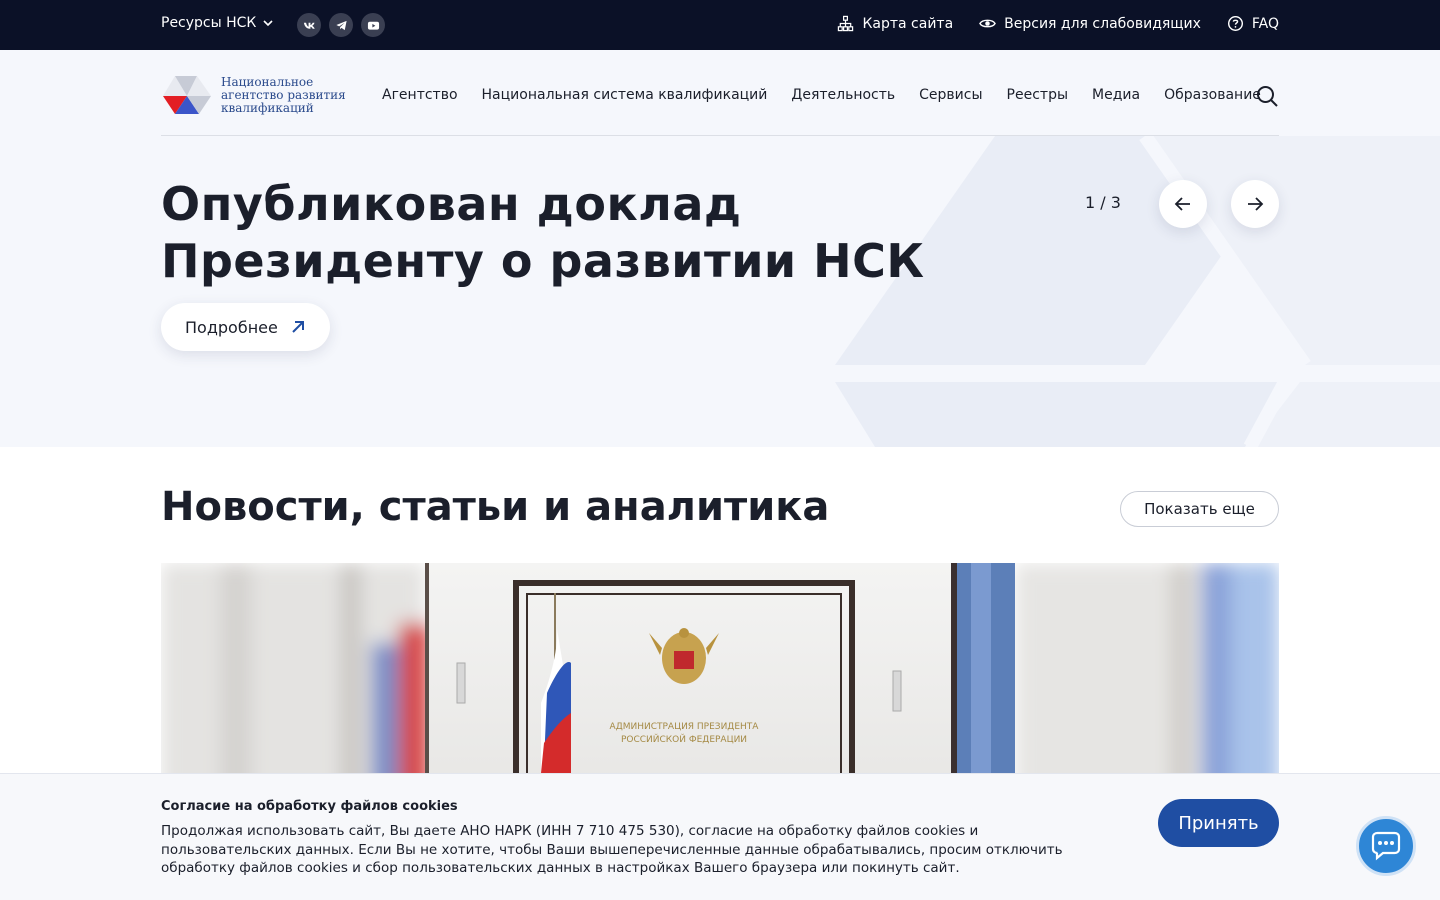 Image resolution: width=1440 pixels, height=900 pixels. I want to click on more-button: Подробнее, so click(245, 327).